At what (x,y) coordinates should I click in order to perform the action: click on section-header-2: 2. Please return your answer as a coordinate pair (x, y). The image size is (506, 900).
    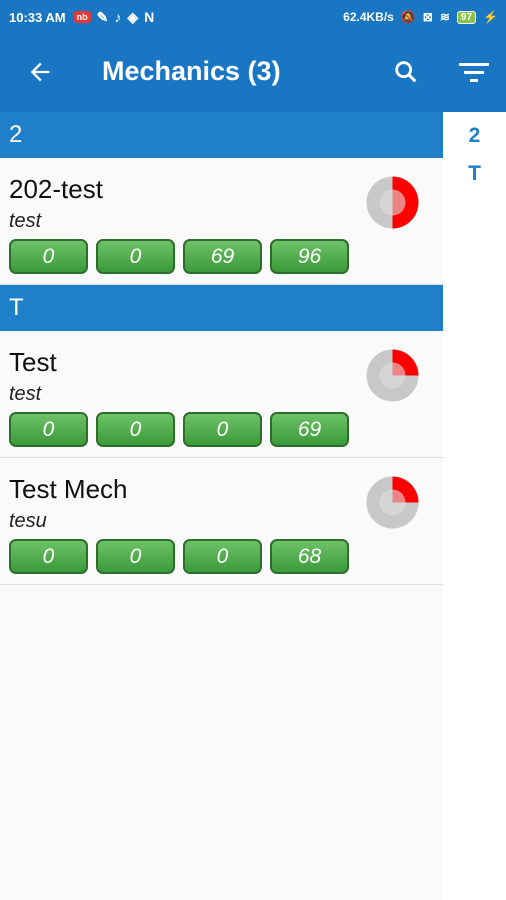
    Looking at the image, I should click on (221, 135).